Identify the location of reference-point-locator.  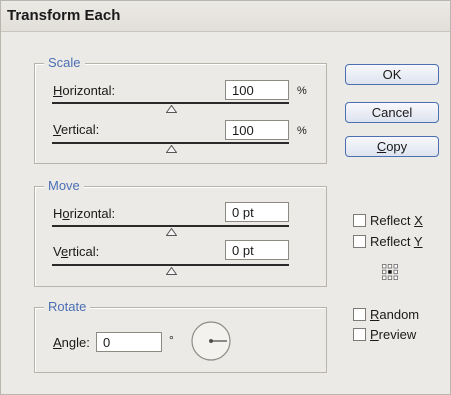
(390, 274).